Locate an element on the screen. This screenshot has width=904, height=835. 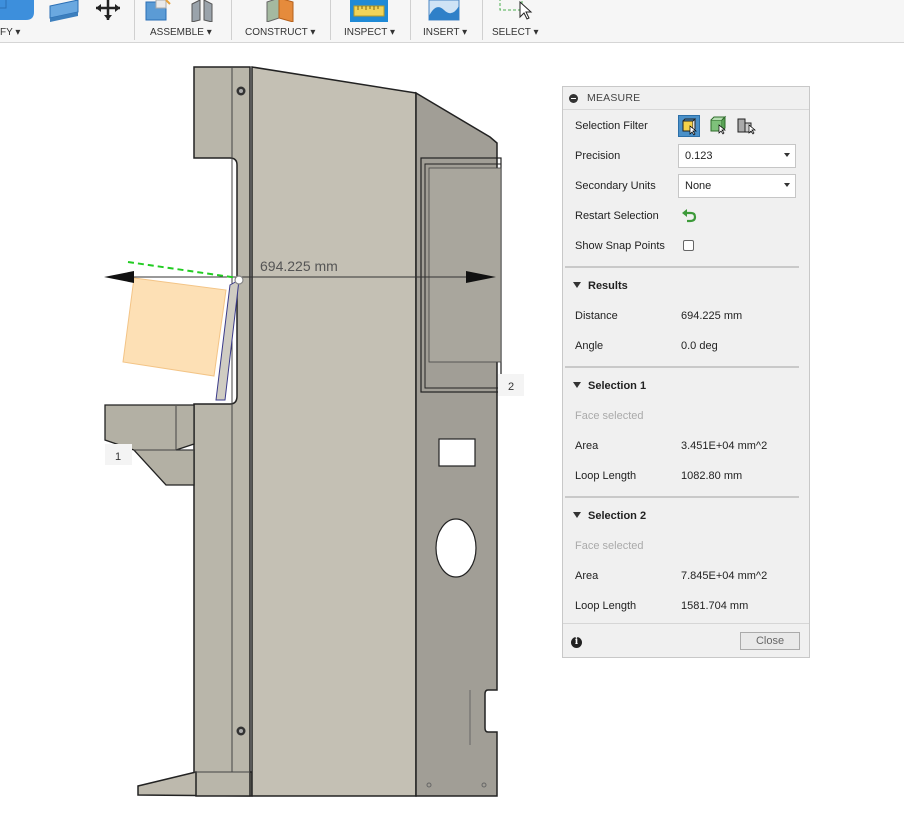
measure-panel-footer: i Close is located at coordinates (686, 640).